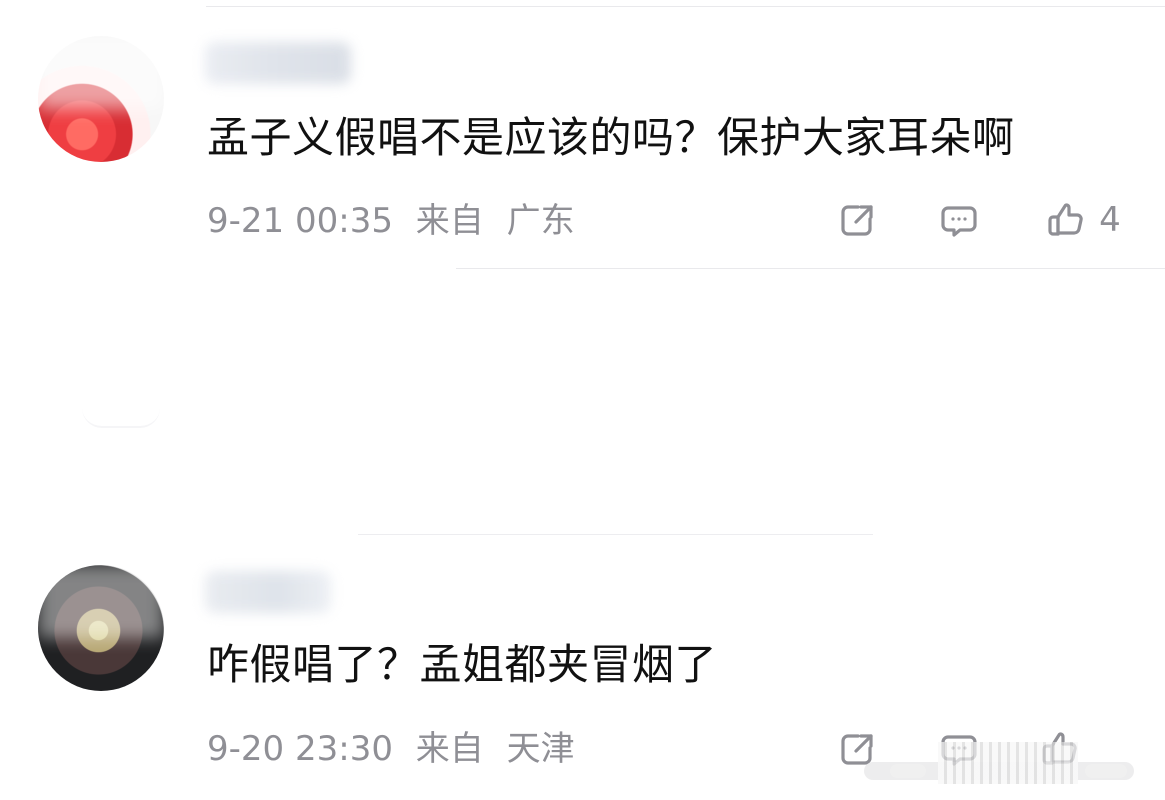  What do you see at coordinates (1008, 763) in the screenshot?
I see `watermark-stripes` at bounding box center [1008, 763].